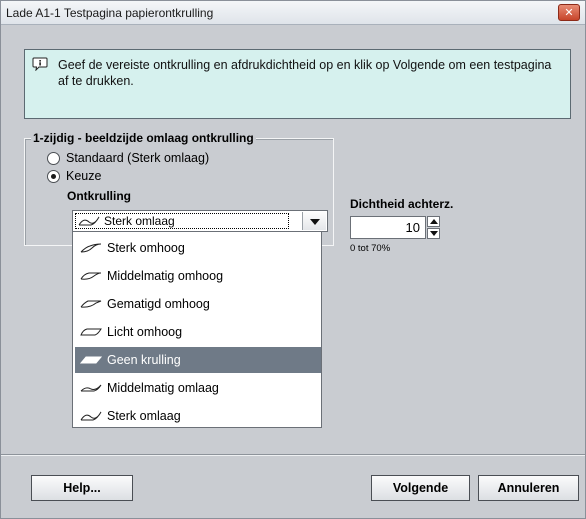 This screenshot has width=586, height=519. Describe the element at coordinates (528, 488) in the screenshot. I see `cancel-button: Annuleren` at that location.